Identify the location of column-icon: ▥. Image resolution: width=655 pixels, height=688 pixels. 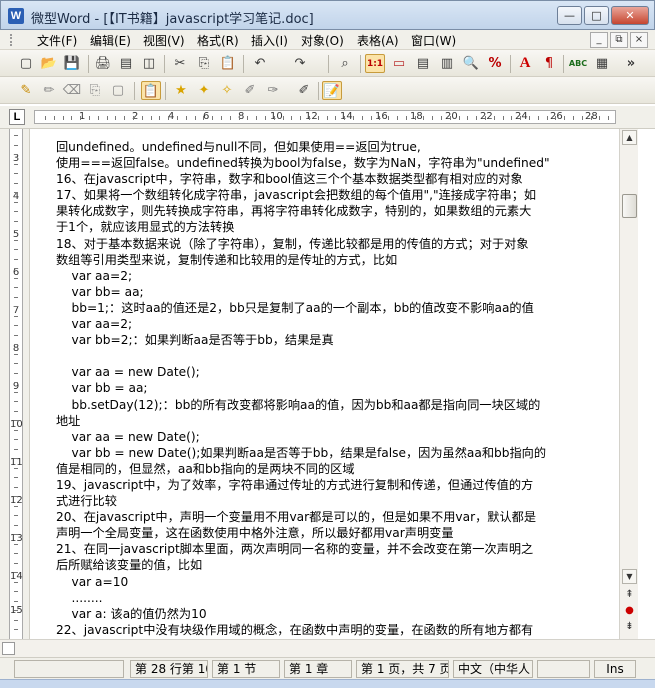
(447, 63).